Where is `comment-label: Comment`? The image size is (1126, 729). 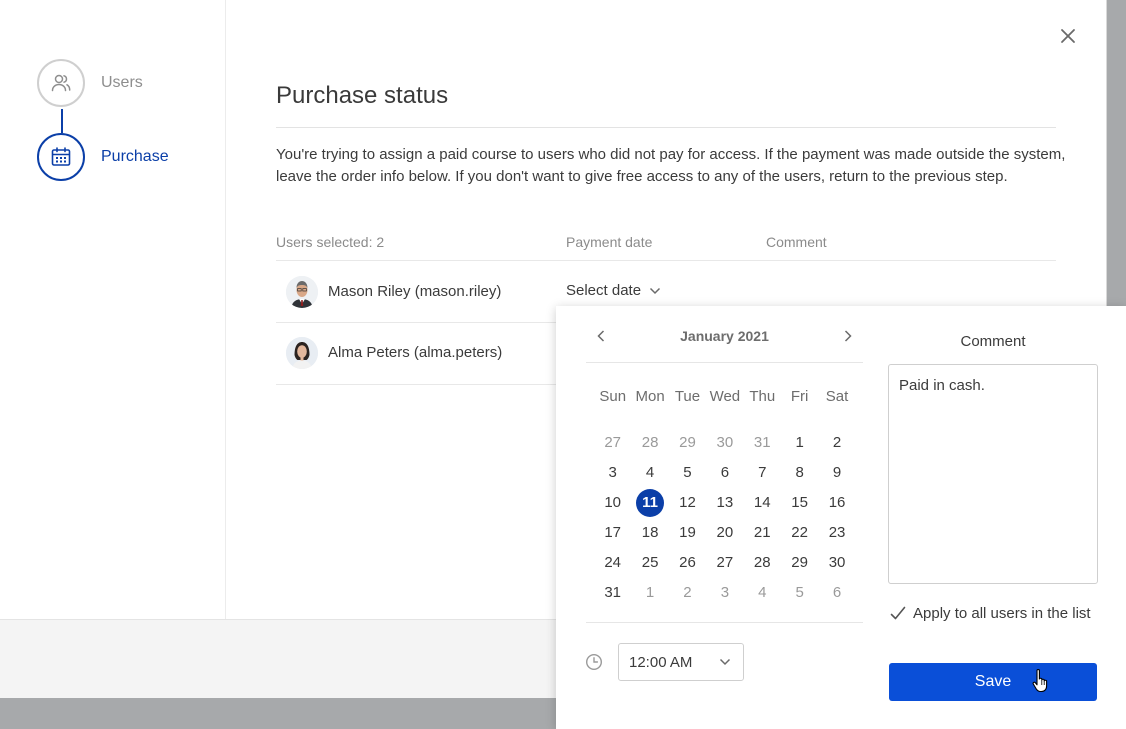 comment-label: Comment is located at coordinates (993, 341).